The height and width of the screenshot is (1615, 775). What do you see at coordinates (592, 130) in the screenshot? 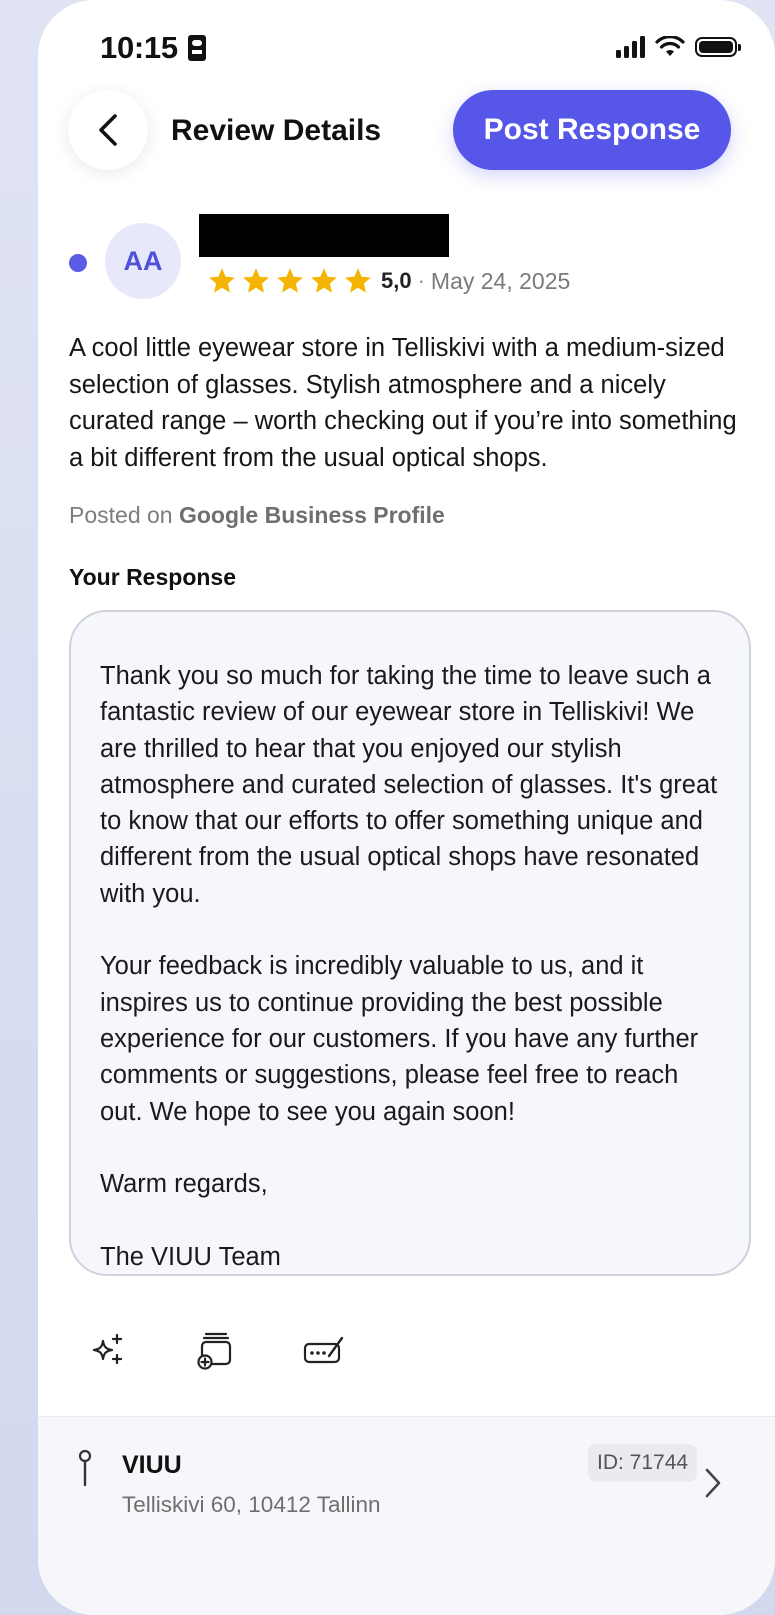
I see `post-response-button: Post Response` at bounding box center [592, 130].